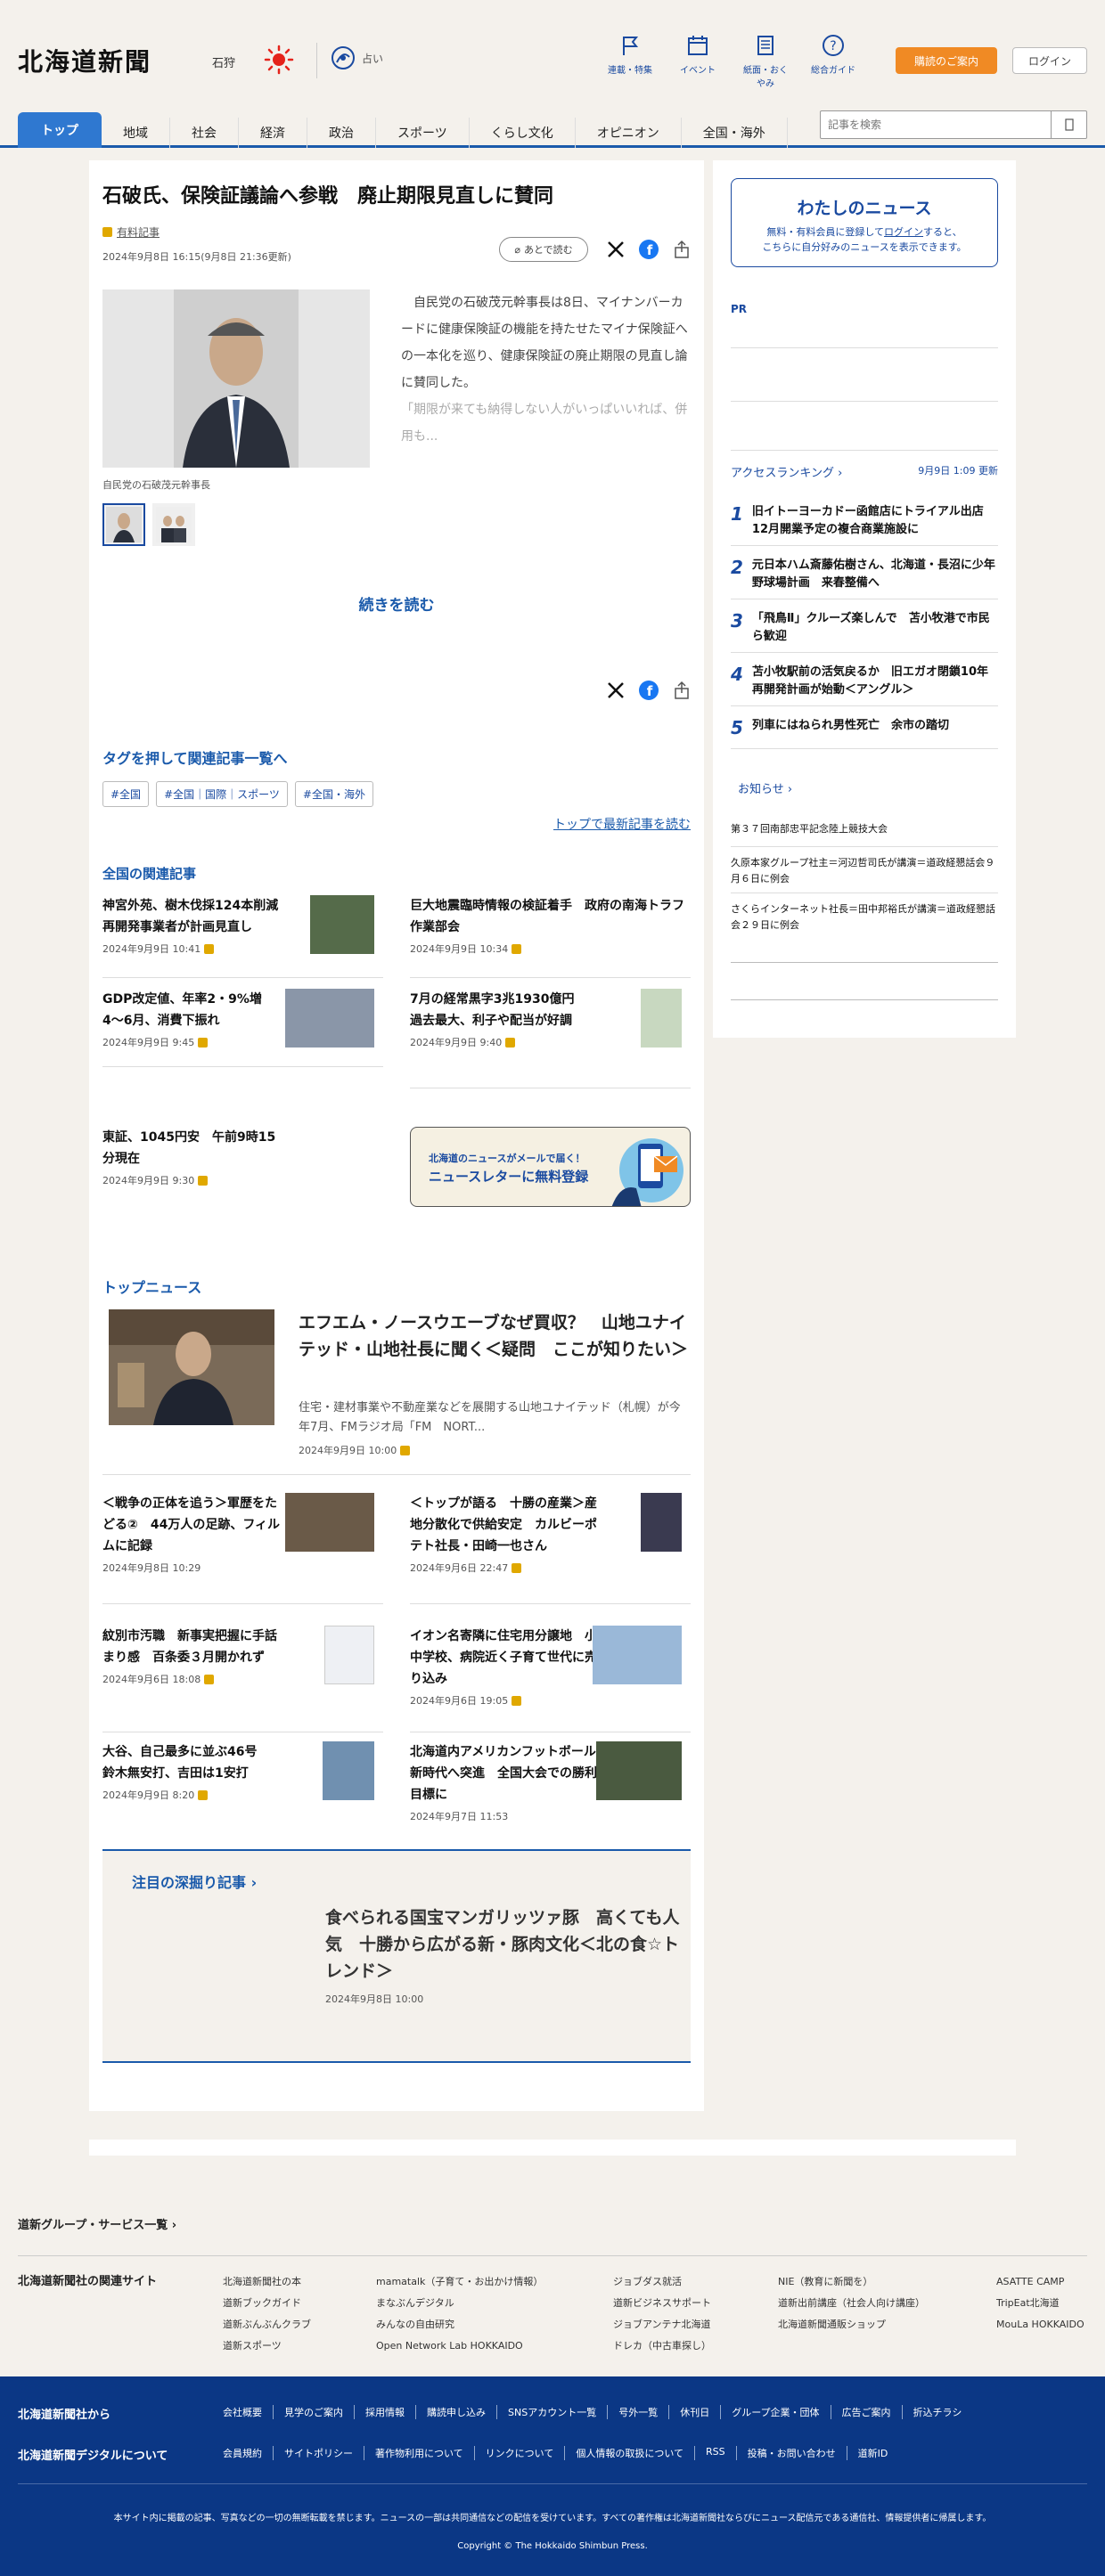  Describe the element at coordinates (1040, 2304) in the screenshot. I see `footer-link: TripEat北海道` at that location.